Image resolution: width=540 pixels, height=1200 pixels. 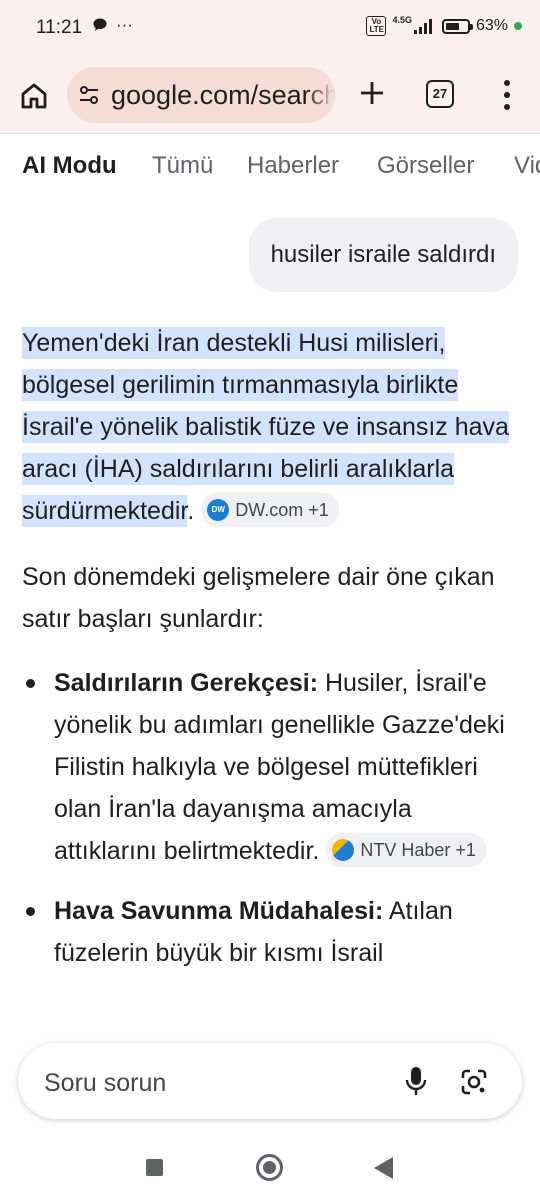 I want to click on new-tab-icon, so click(x=372, y=93).